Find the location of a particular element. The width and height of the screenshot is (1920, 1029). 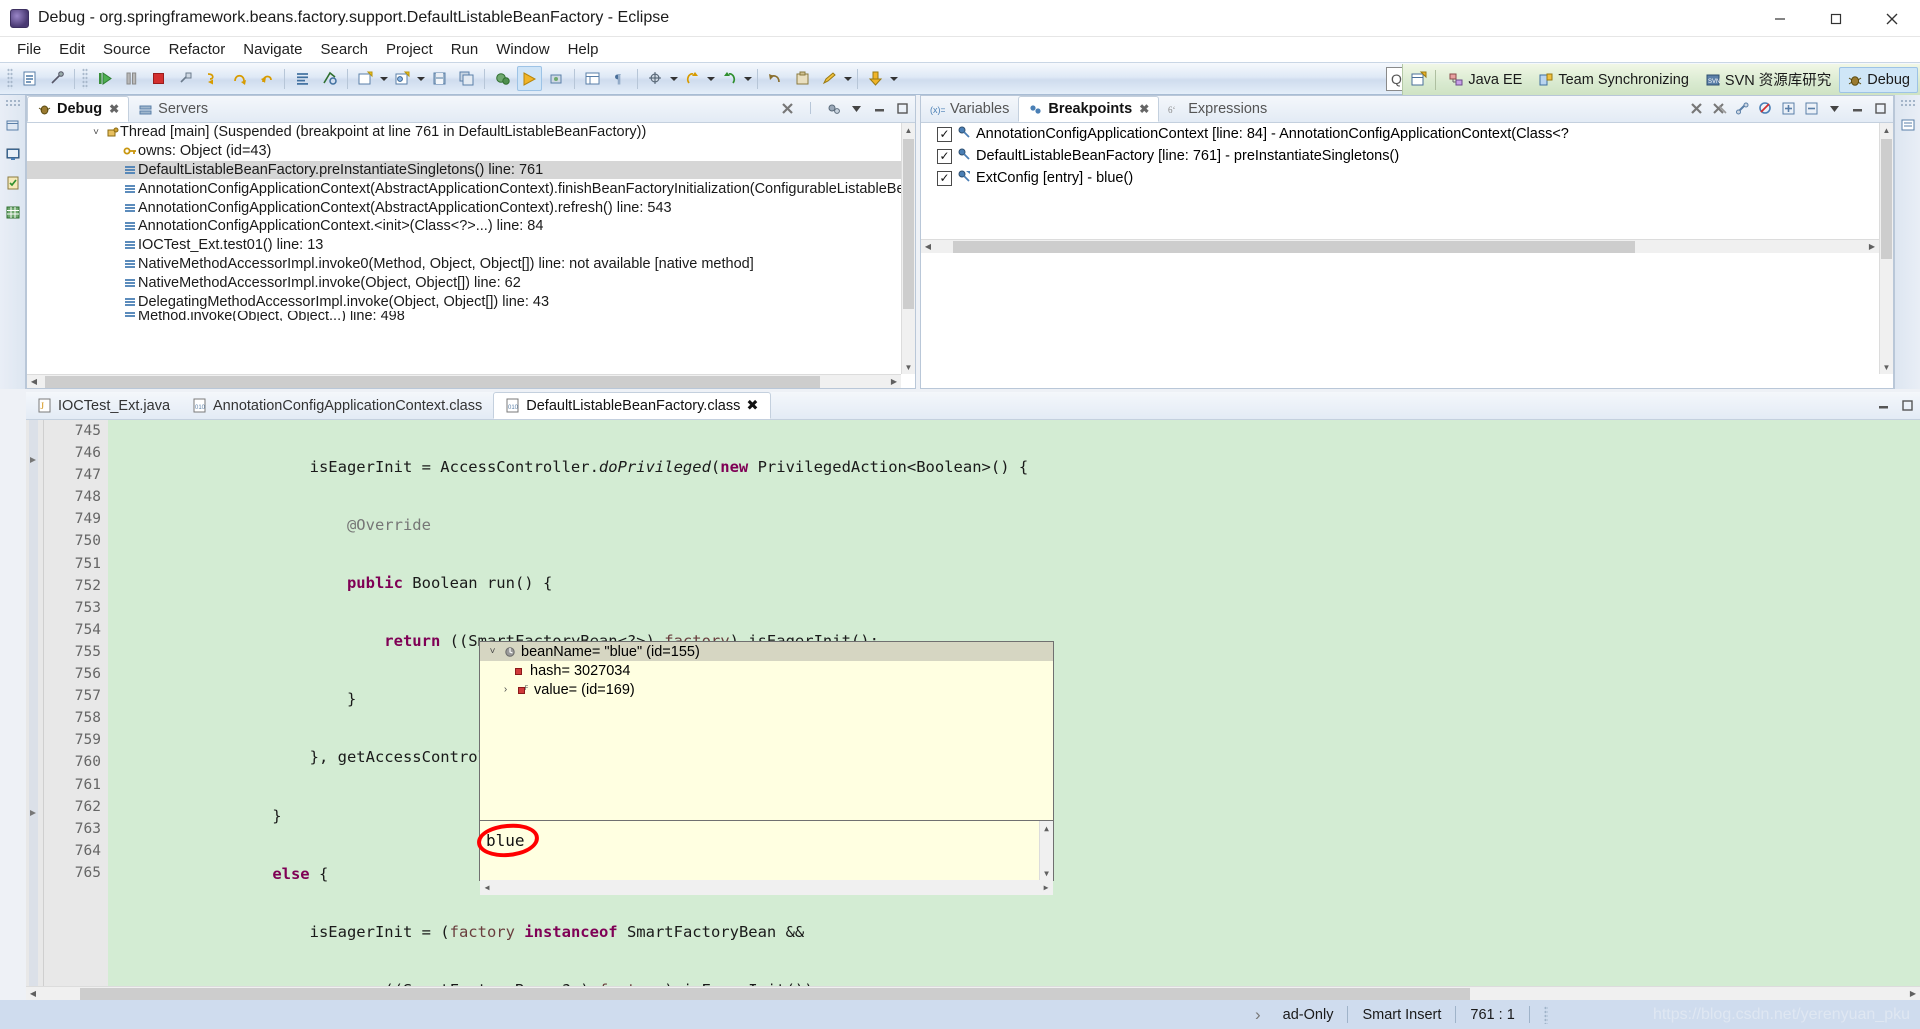

debug-last-icon is located at coordinates (502, 78).